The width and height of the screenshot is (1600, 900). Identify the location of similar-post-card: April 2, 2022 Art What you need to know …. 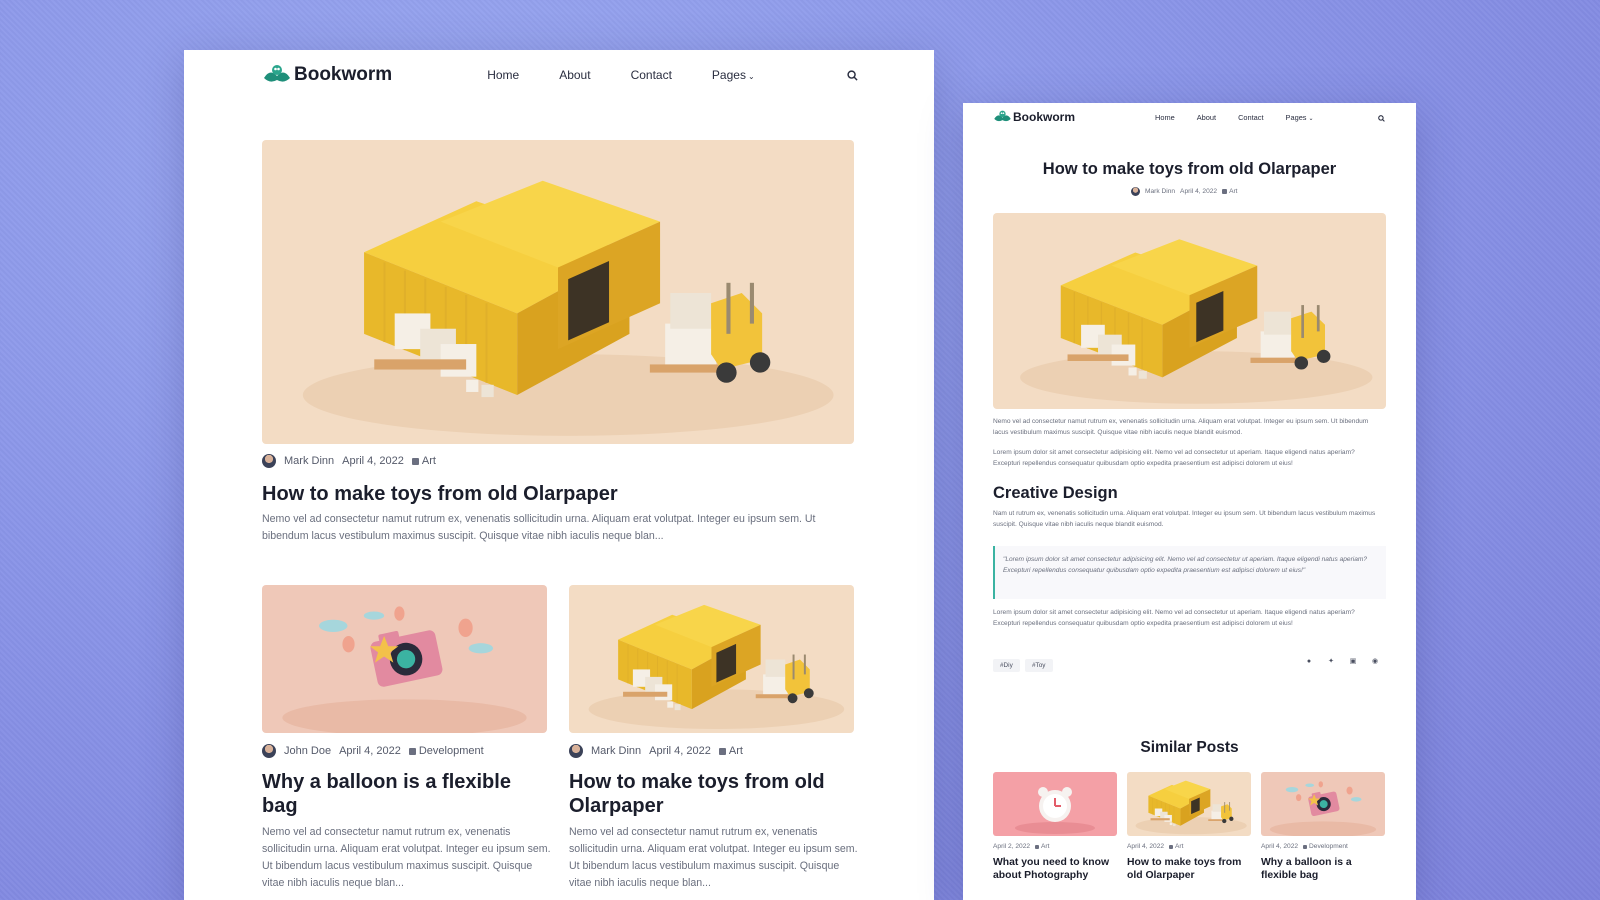
(1055, 827).